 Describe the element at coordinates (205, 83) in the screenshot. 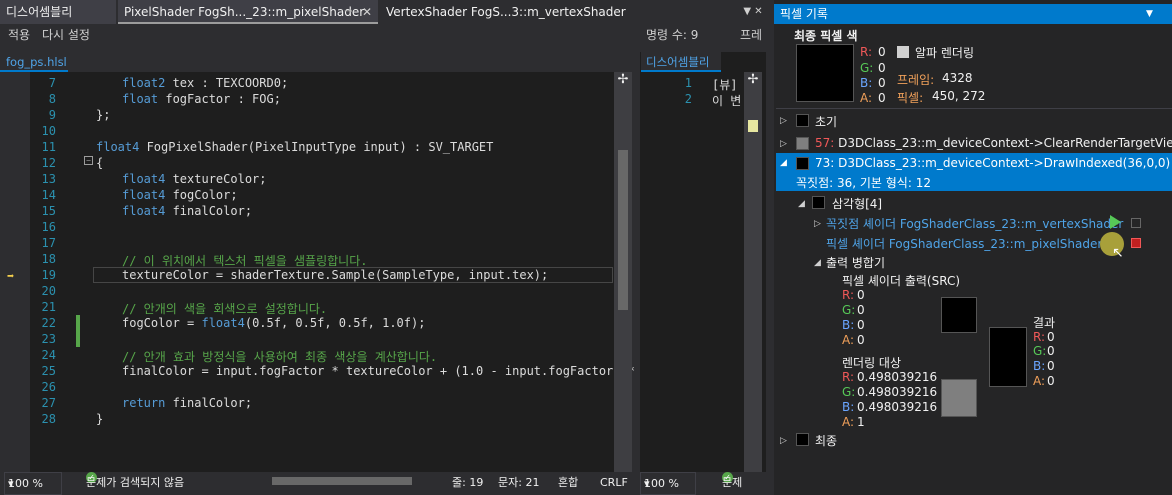

I see `code-line: float2 tex : TEXCOORD0;` at that location.